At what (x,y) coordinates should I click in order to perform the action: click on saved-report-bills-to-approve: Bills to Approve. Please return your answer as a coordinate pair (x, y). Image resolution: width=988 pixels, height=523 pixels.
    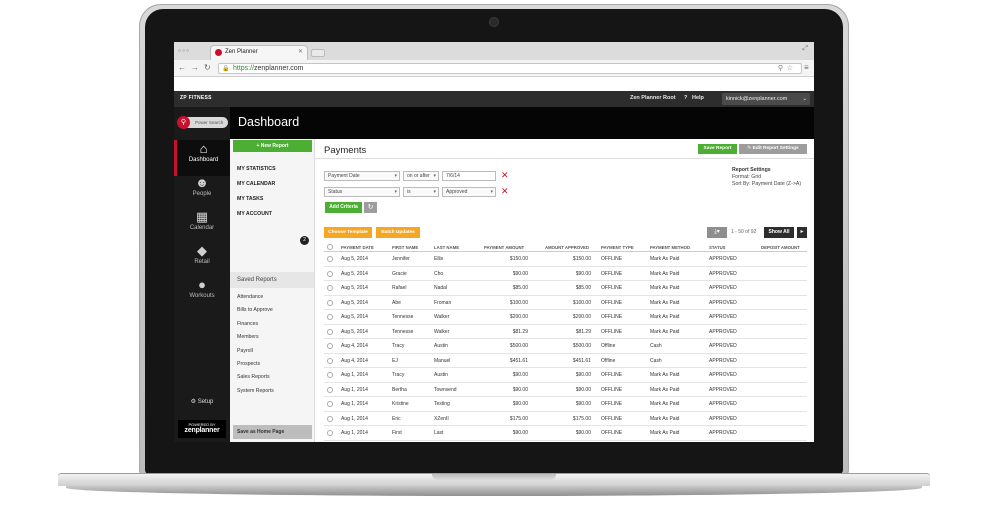
    Looking at the image, I should click on (255, 310).